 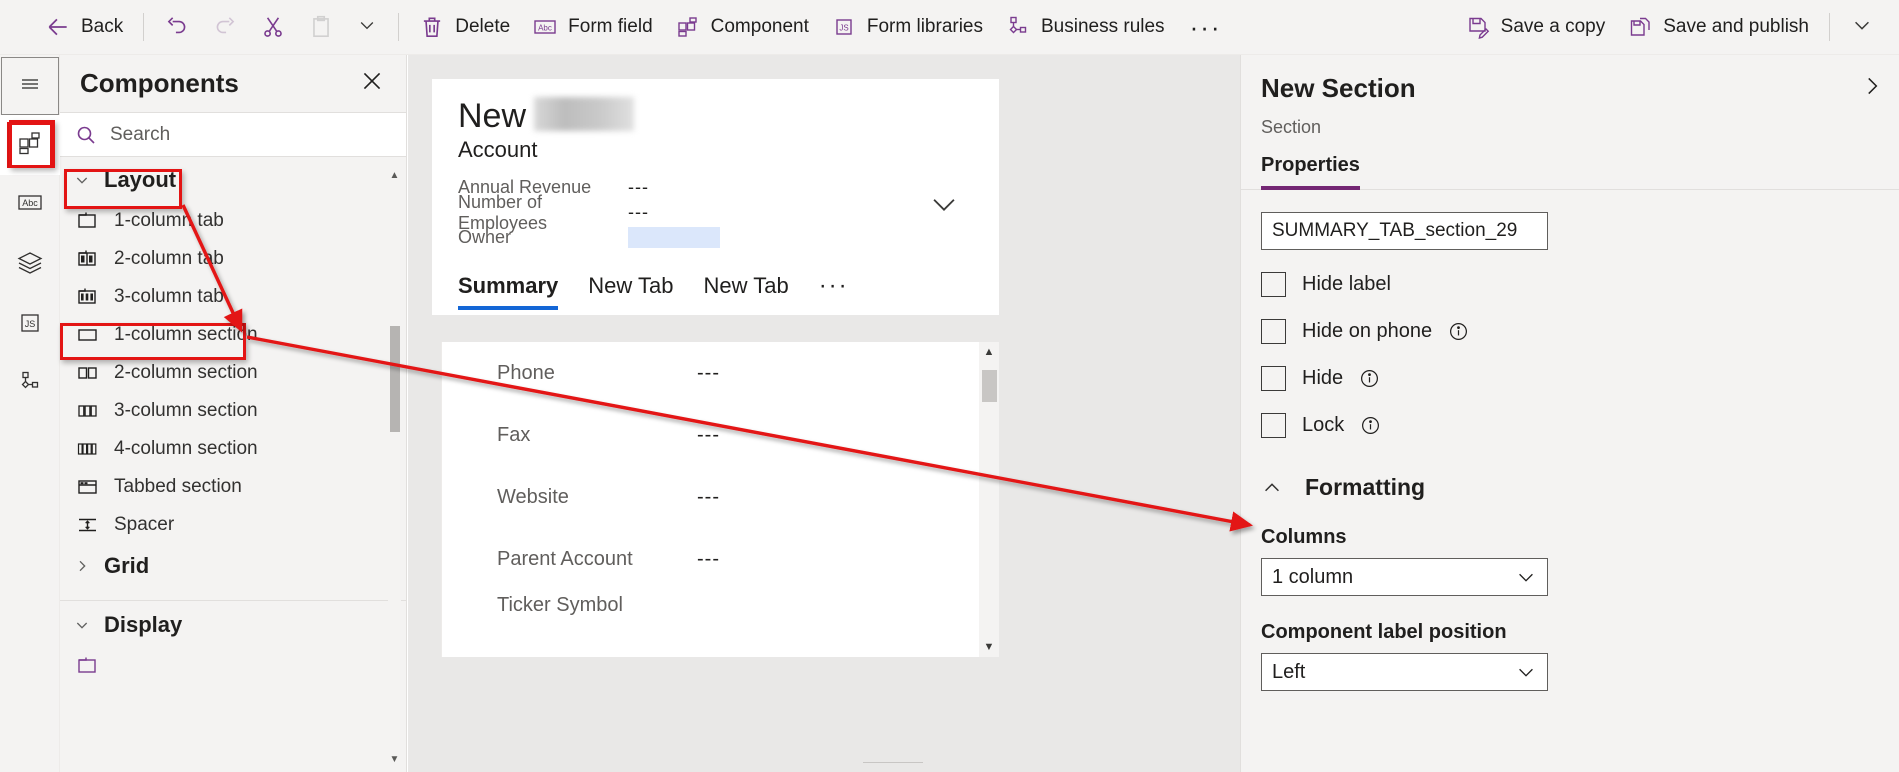 I want to click on hide-on-phone-checkbox, so click(x=1273, y=331).